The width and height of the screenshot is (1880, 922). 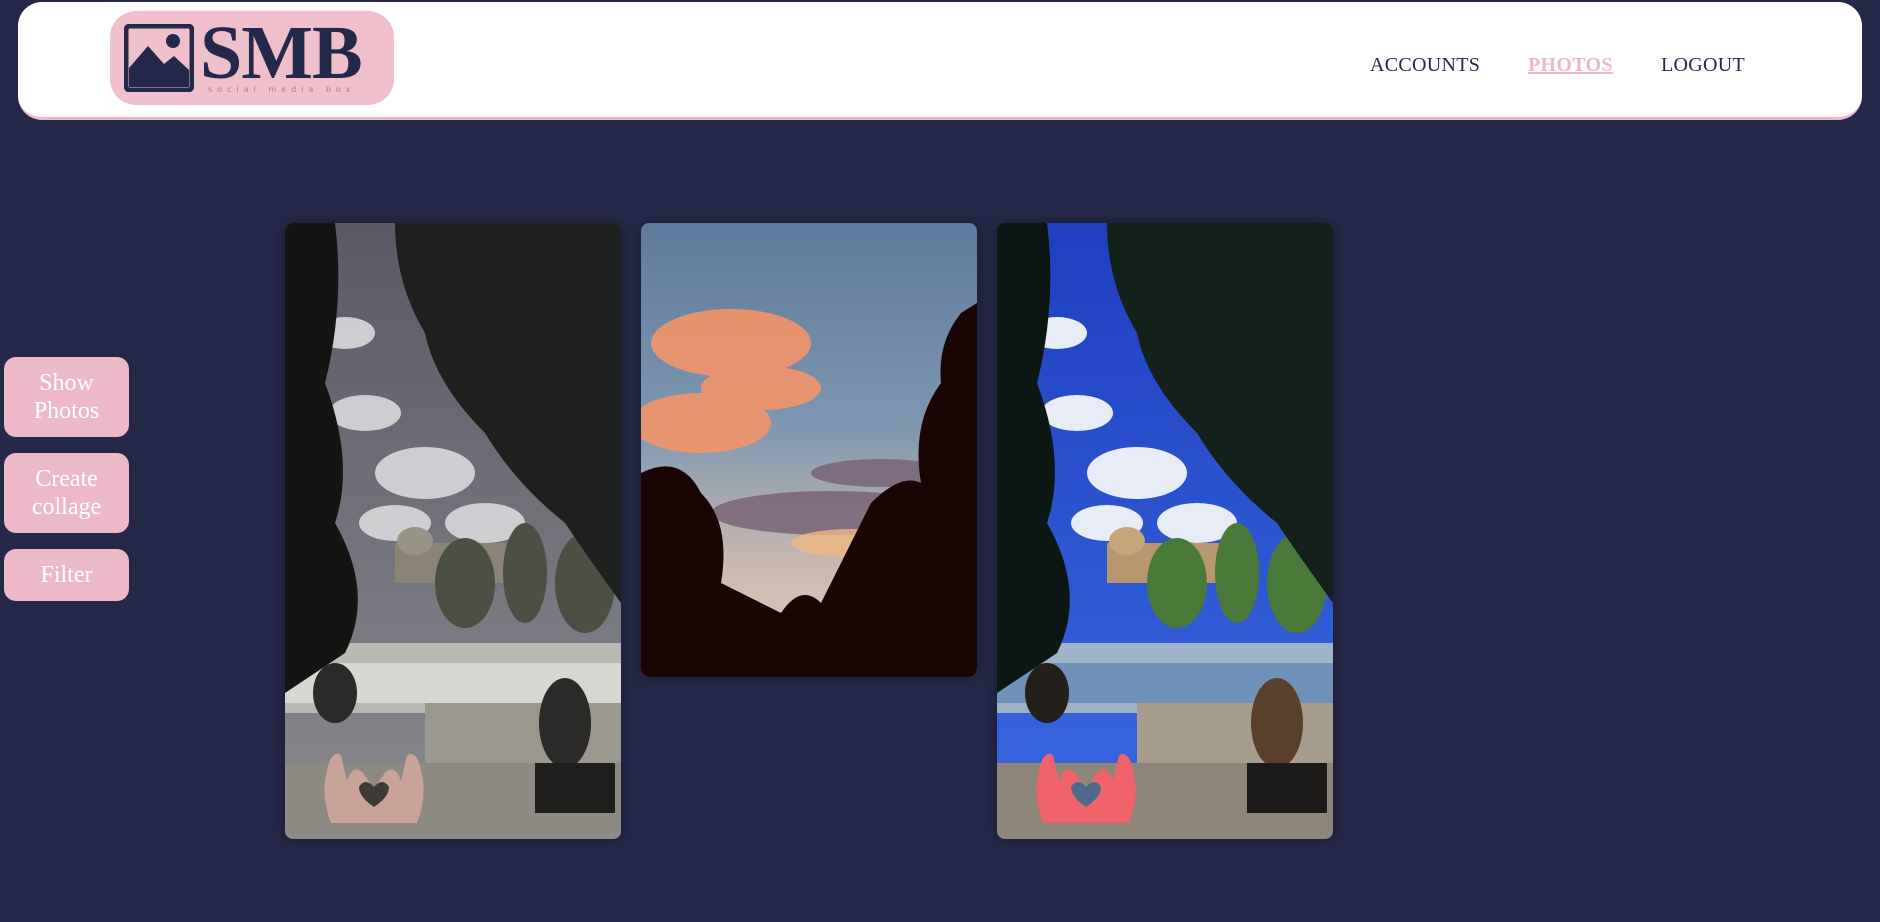 I want to click on photo-sunset, so click(x=809, y=450).